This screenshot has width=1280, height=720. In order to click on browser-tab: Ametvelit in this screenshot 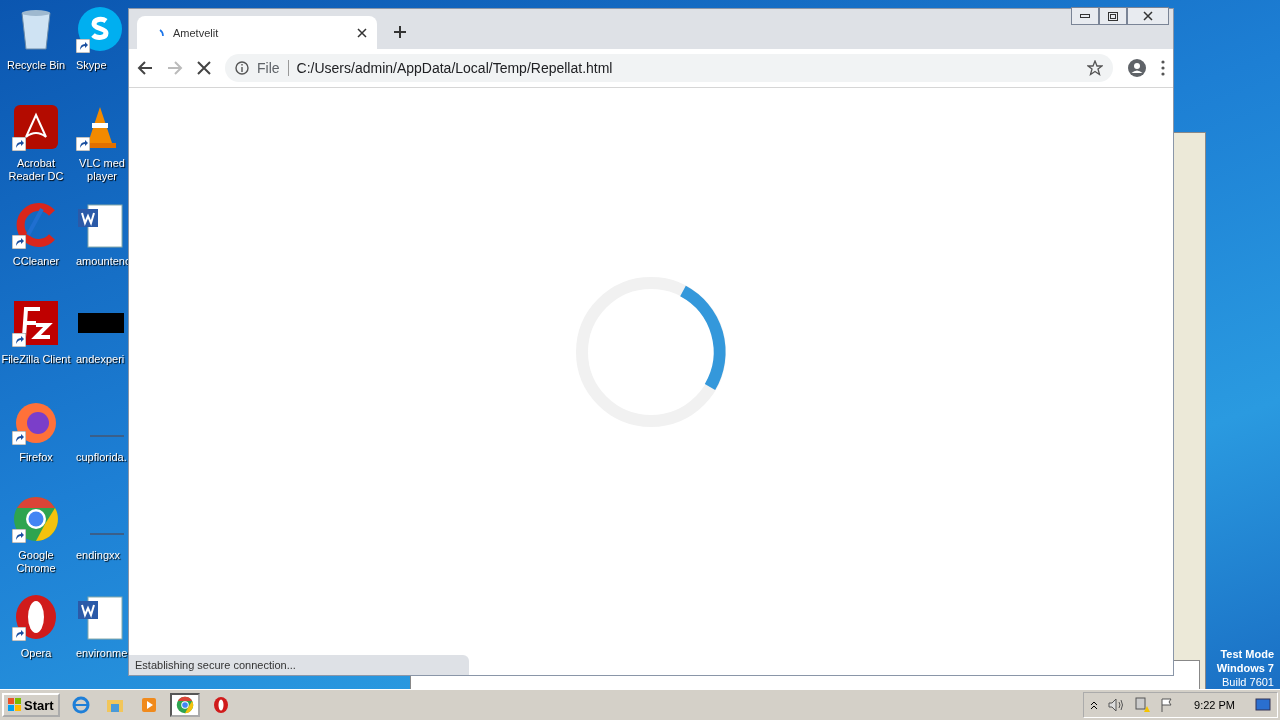, I will do `click(257, 32)`.